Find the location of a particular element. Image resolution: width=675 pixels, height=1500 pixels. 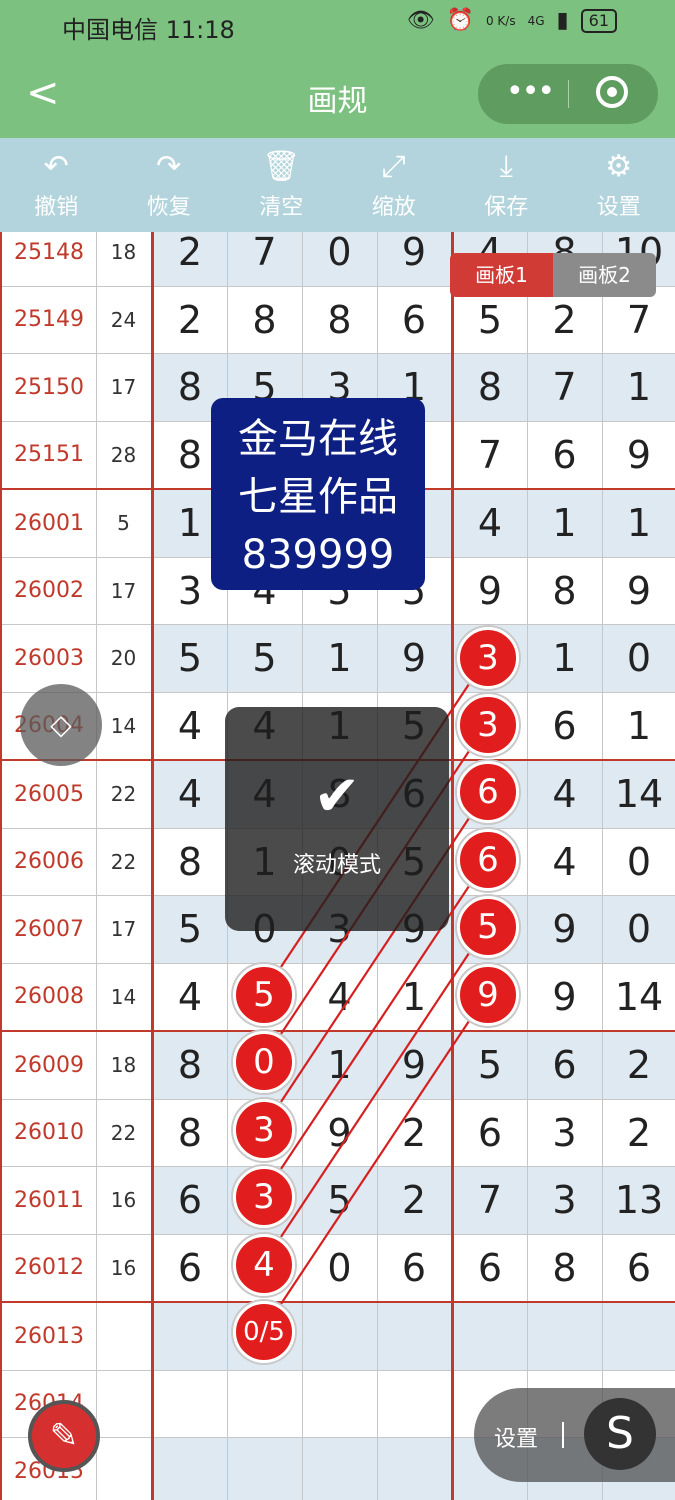

more-icon: ••• is located at coordinates (530, 91).